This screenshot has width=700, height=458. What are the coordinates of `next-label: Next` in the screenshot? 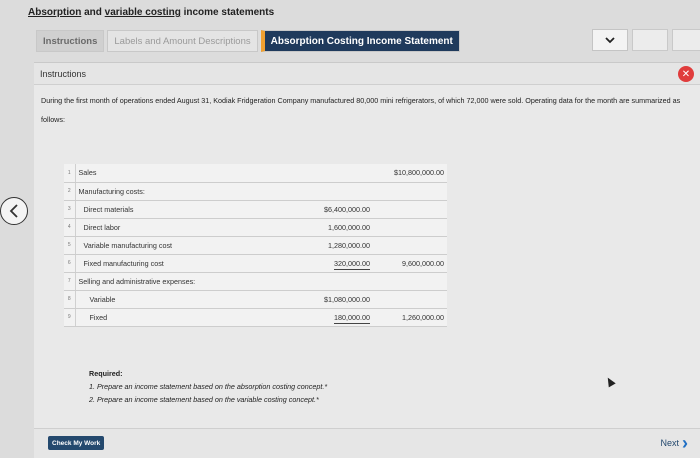 It's located at (669, 443).